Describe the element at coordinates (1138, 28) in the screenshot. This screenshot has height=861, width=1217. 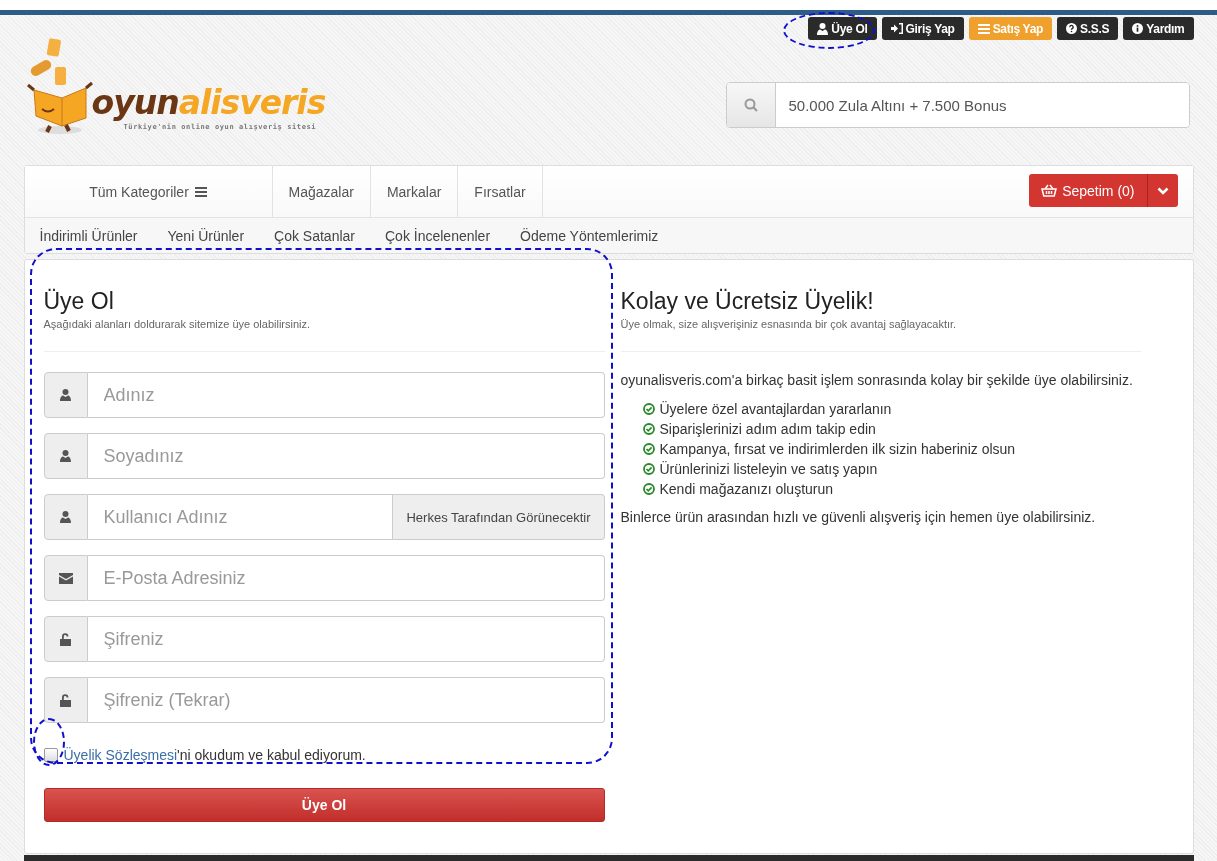
I see `info-icon` at that location.